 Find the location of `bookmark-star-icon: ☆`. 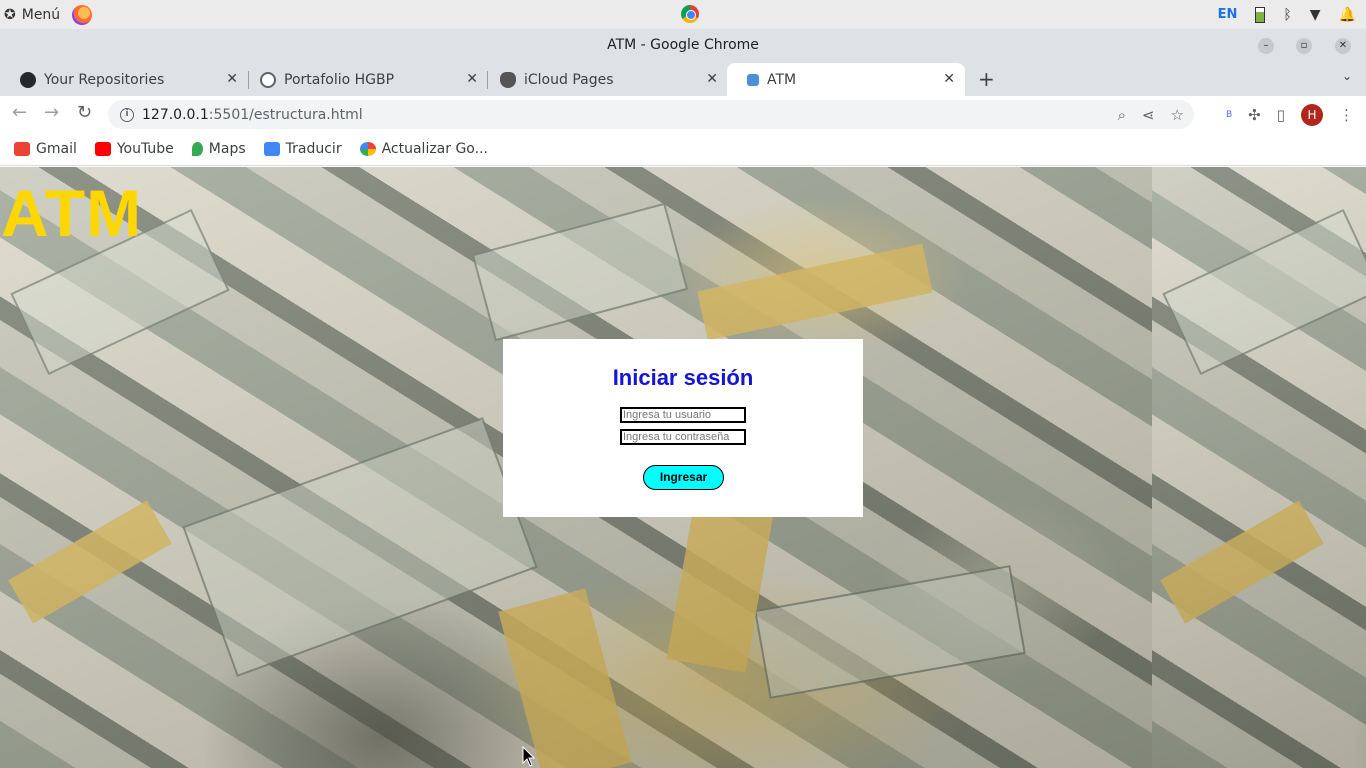

bookmark-star-icon: ☆ is located at coordinates (1177, 115).